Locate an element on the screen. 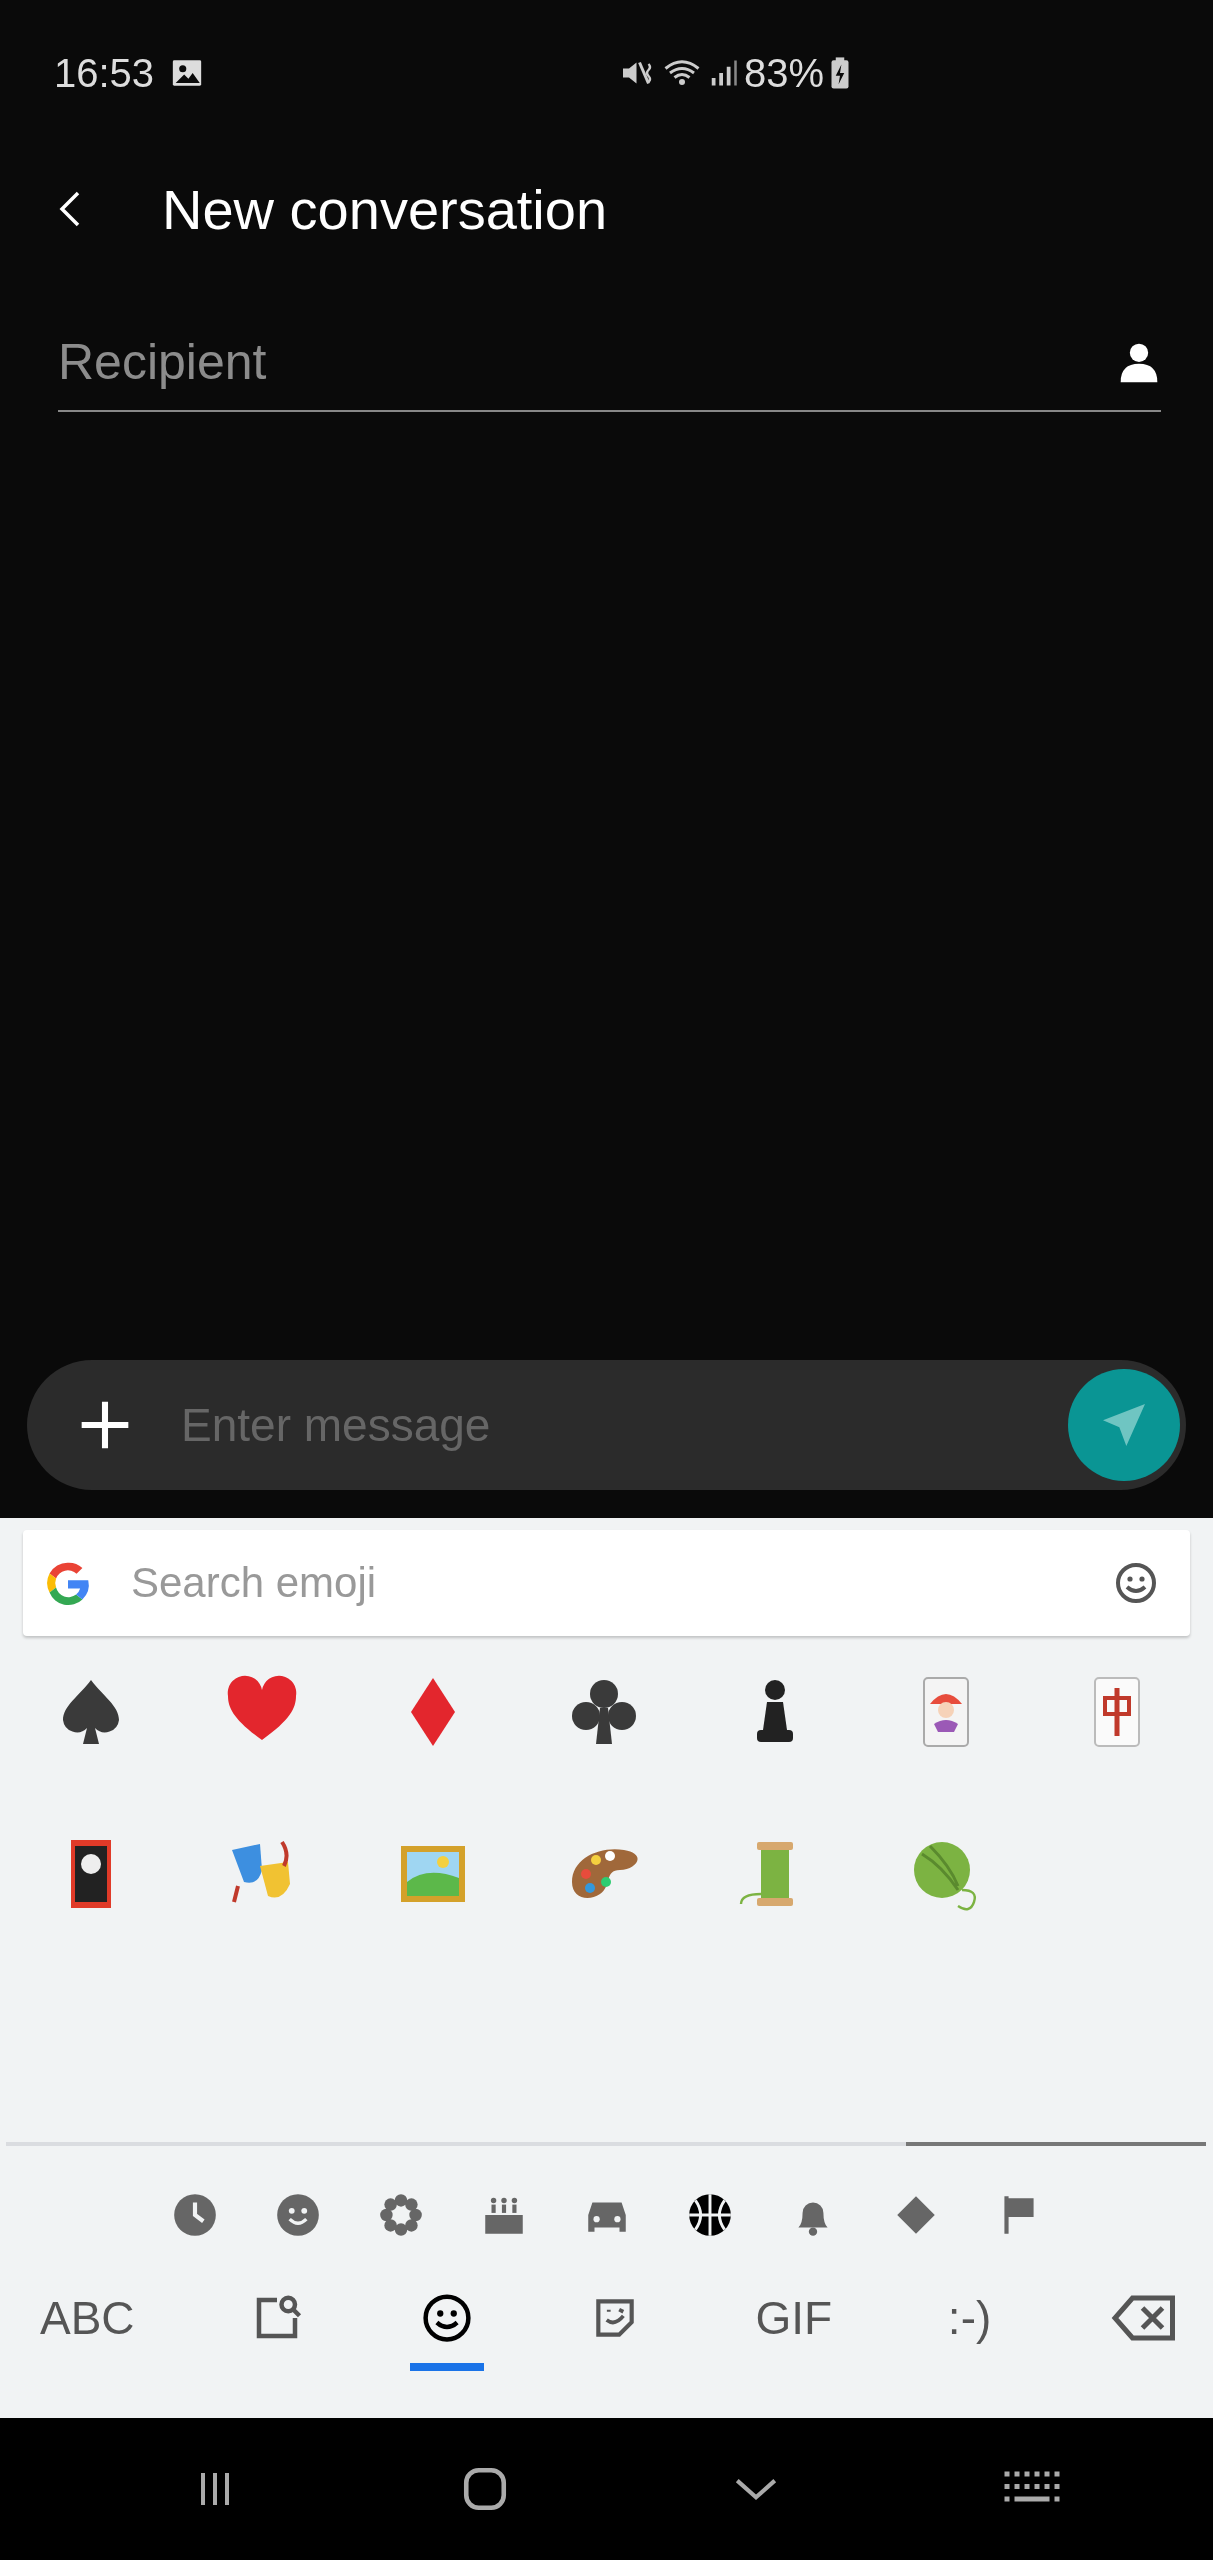 Image resolution: width=1213 pixels, height=2560 pixels. emoji-search-bar: Search emoji is located at coordinates (606, 1583).